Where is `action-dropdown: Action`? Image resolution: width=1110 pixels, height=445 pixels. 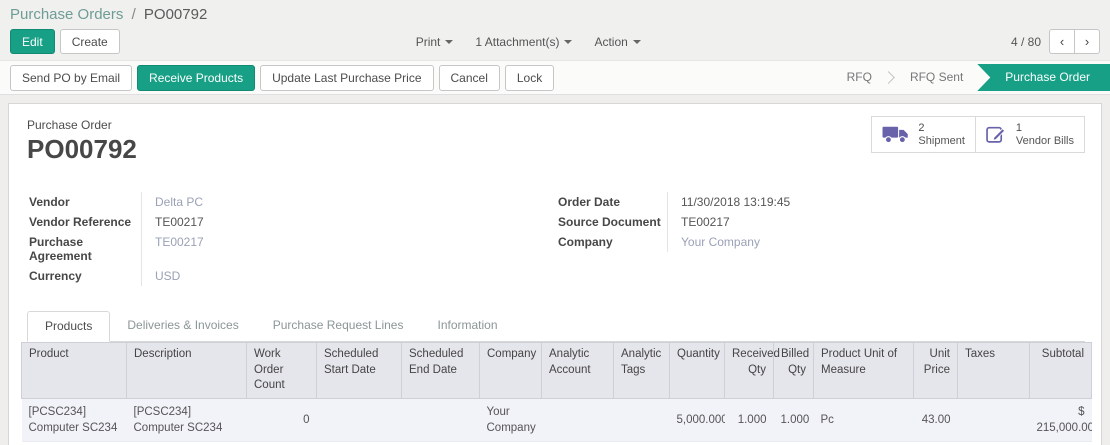
action-dropdown: Action is located at coordinates (617, 42).